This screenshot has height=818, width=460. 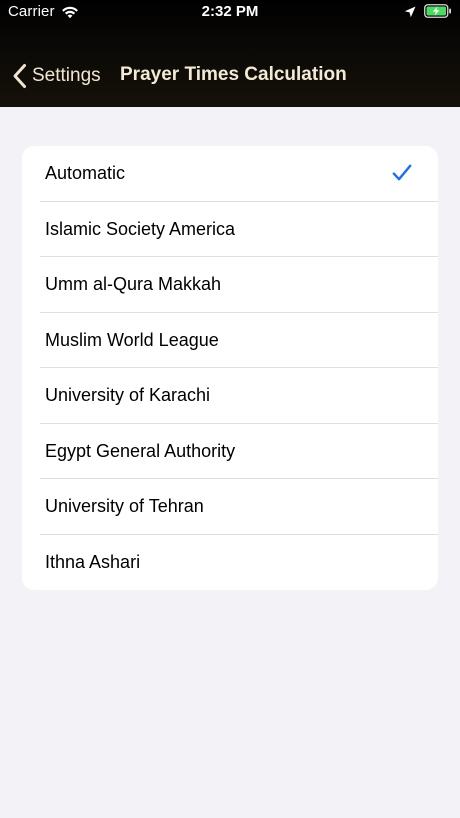 I want to click on status-time: 2:32 PM, so click(x=230, y=11).